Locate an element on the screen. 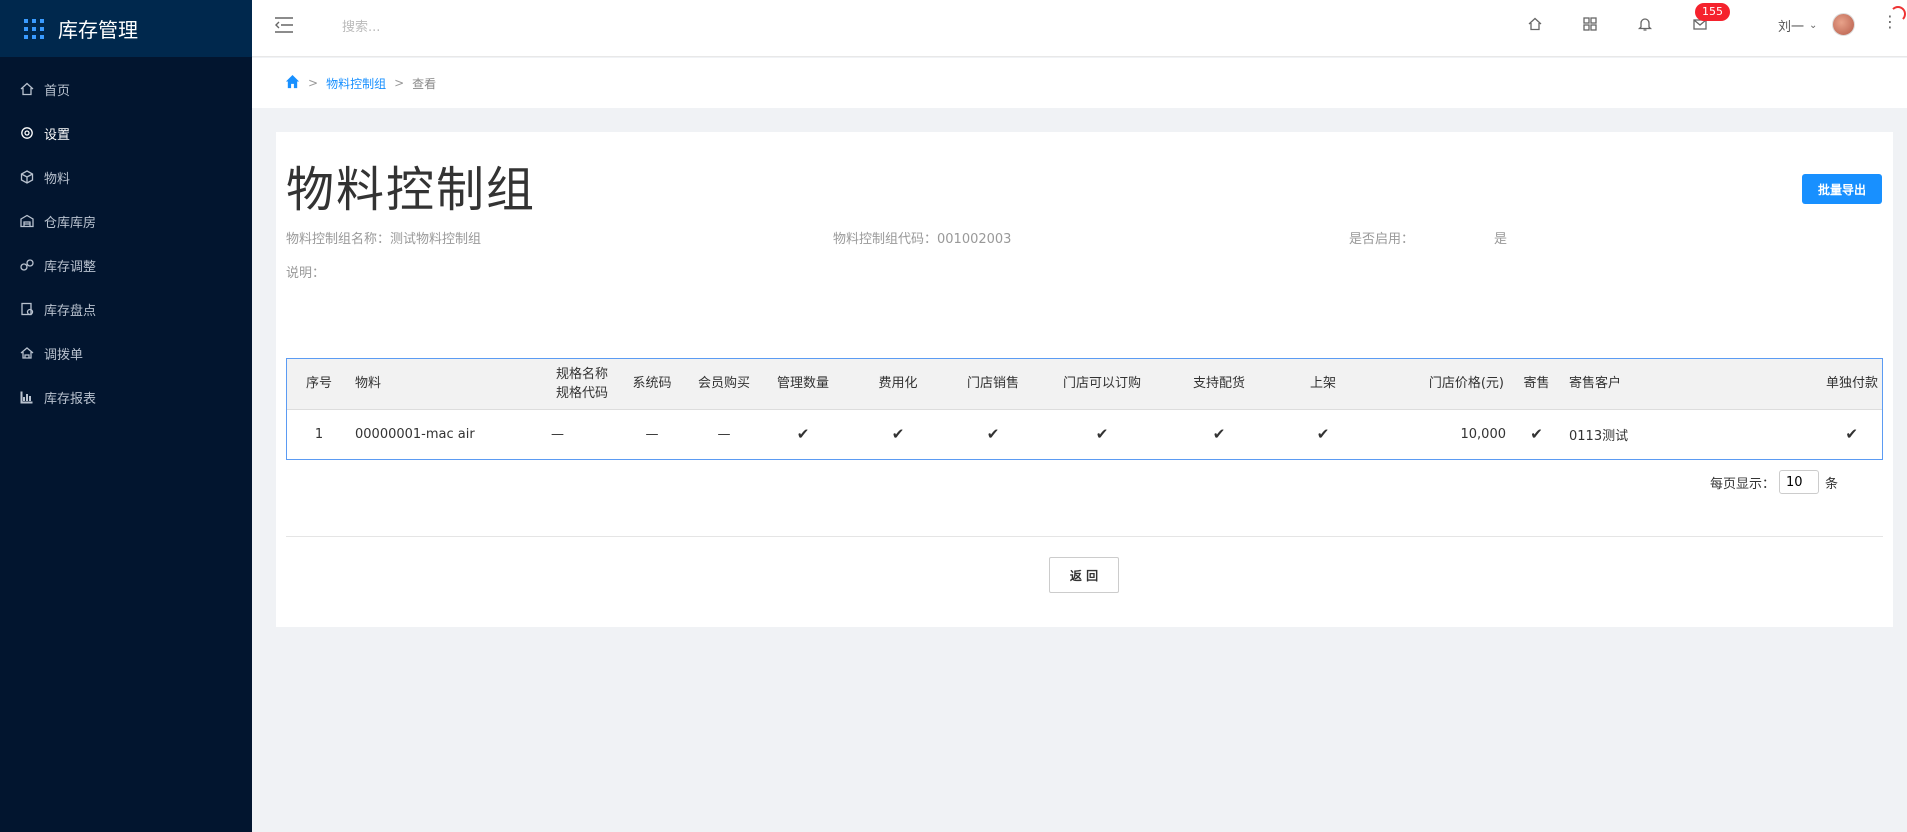 Image resolution: width=1907 pixels, height=832 pixels. notification-badge: 155 is located at coordinates (1712, 12).